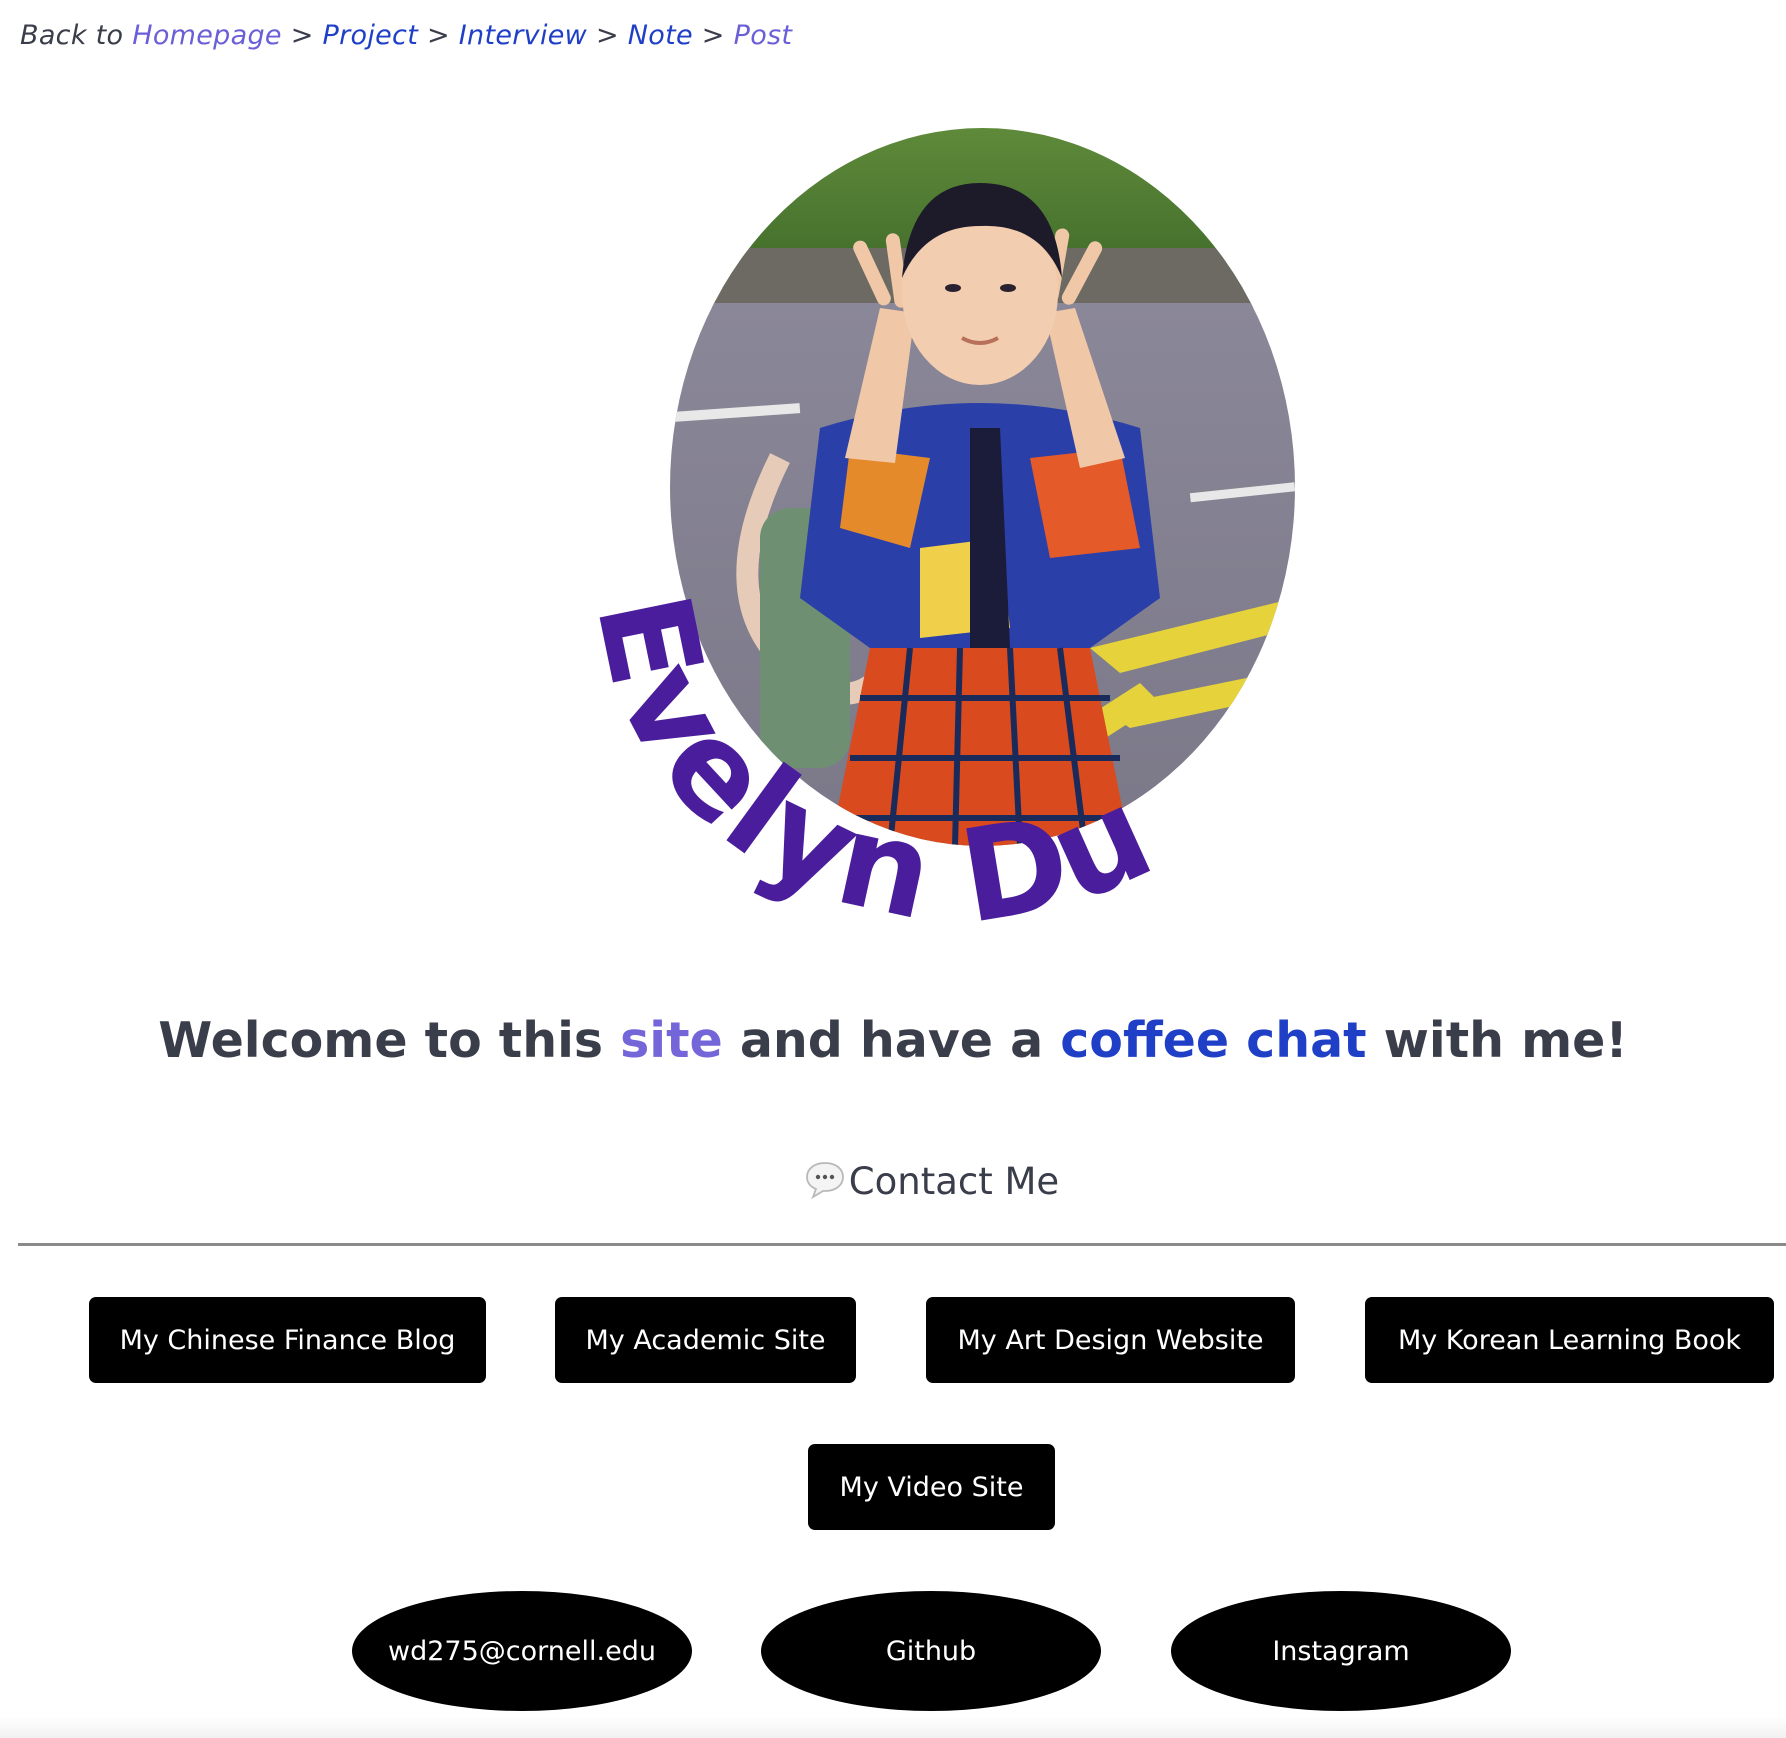 The image size is (1786, 1738). I want to click on contact-heading: Contact Me, so click(893, 1181).